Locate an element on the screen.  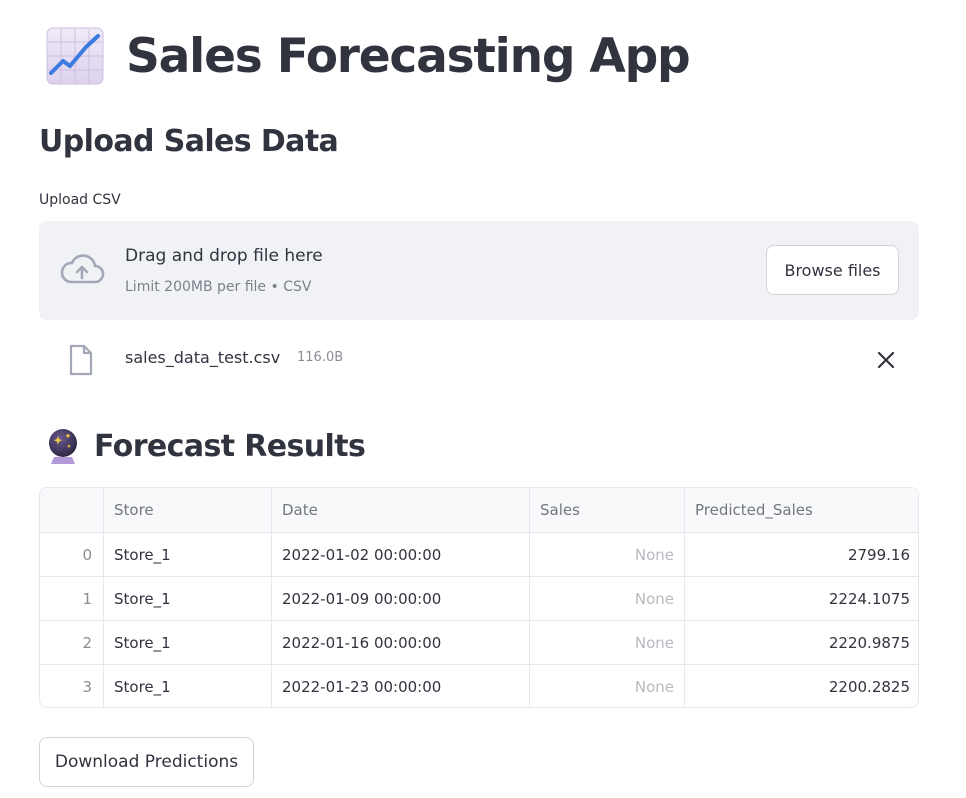
upload-field-label: Upload CSV is located at coordinates (80, 200).